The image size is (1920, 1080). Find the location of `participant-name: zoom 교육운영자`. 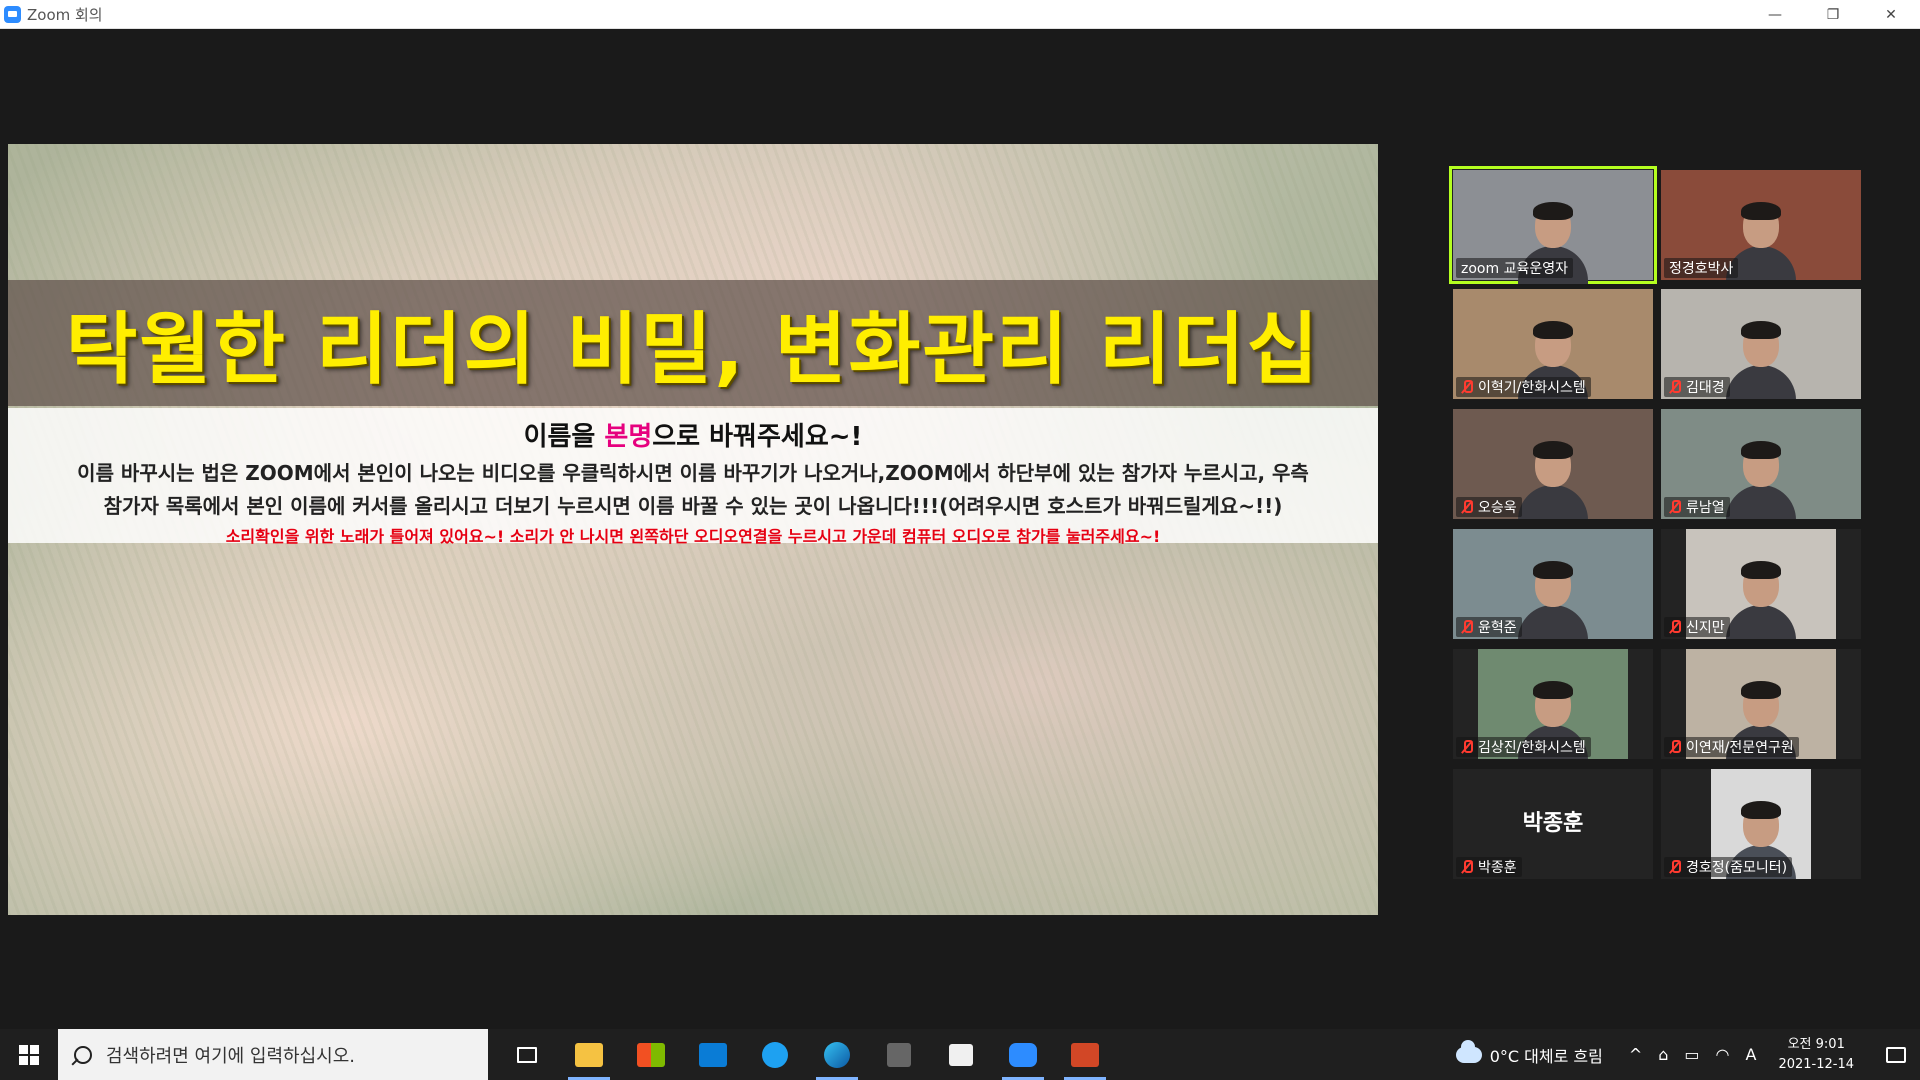

participant-name: zoom 교육운영자 is located at coordinates (1514, 269).